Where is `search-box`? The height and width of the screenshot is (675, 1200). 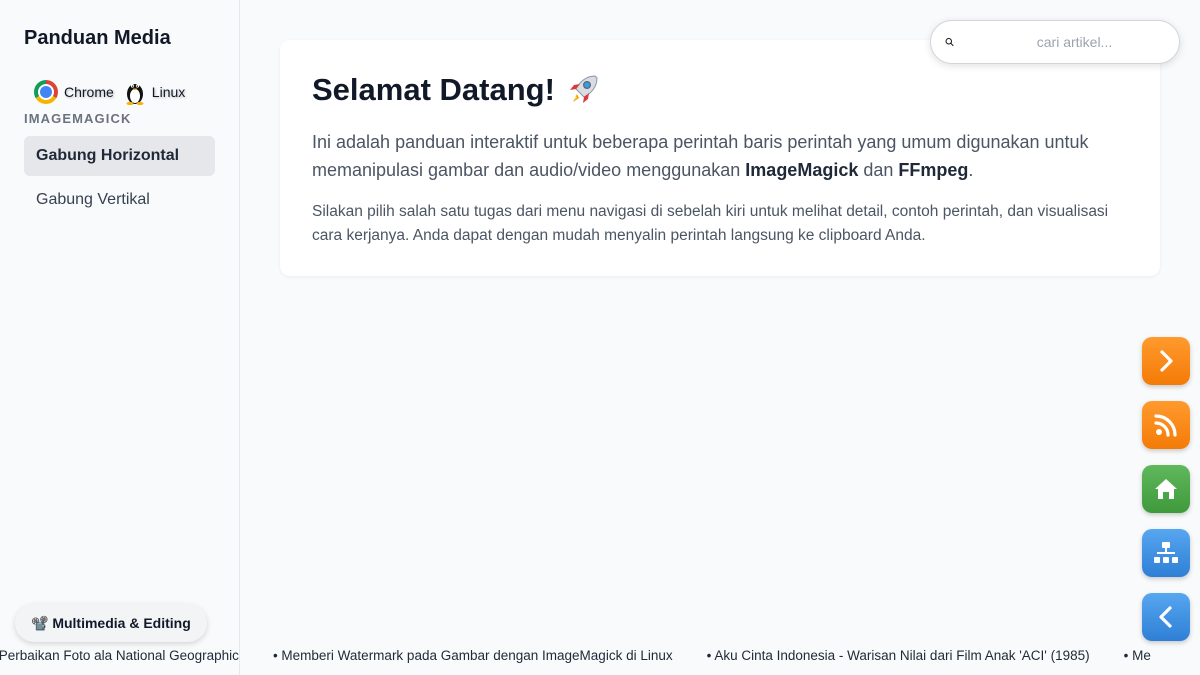
search-box is located at coordinates (1055, 42).